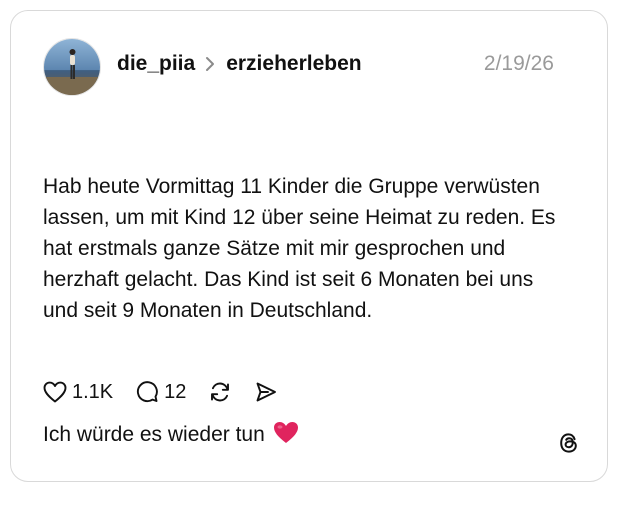 Image resolution: width=620 pixels, height=512 pixels. Describe the element at coordinates (147, 392) in the screenshot. I see `comment-bubble-icon` at that location.